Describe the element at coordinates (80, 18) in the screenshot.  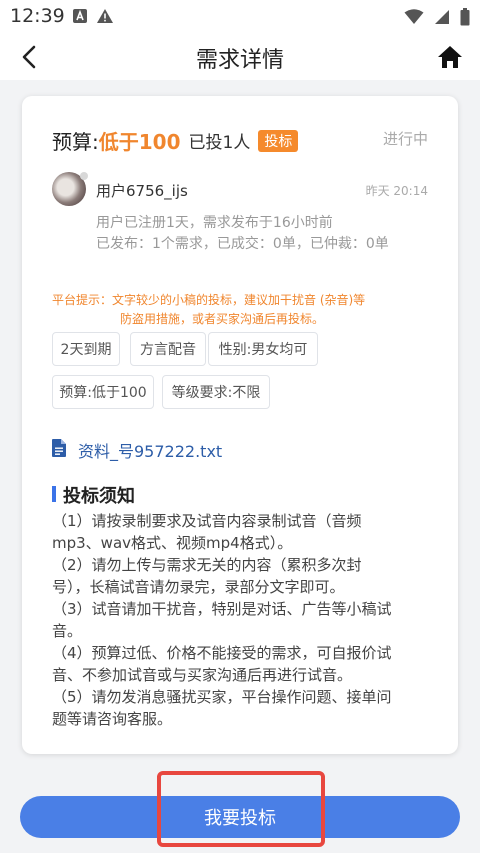
I see `a-notification-icon` at that location.